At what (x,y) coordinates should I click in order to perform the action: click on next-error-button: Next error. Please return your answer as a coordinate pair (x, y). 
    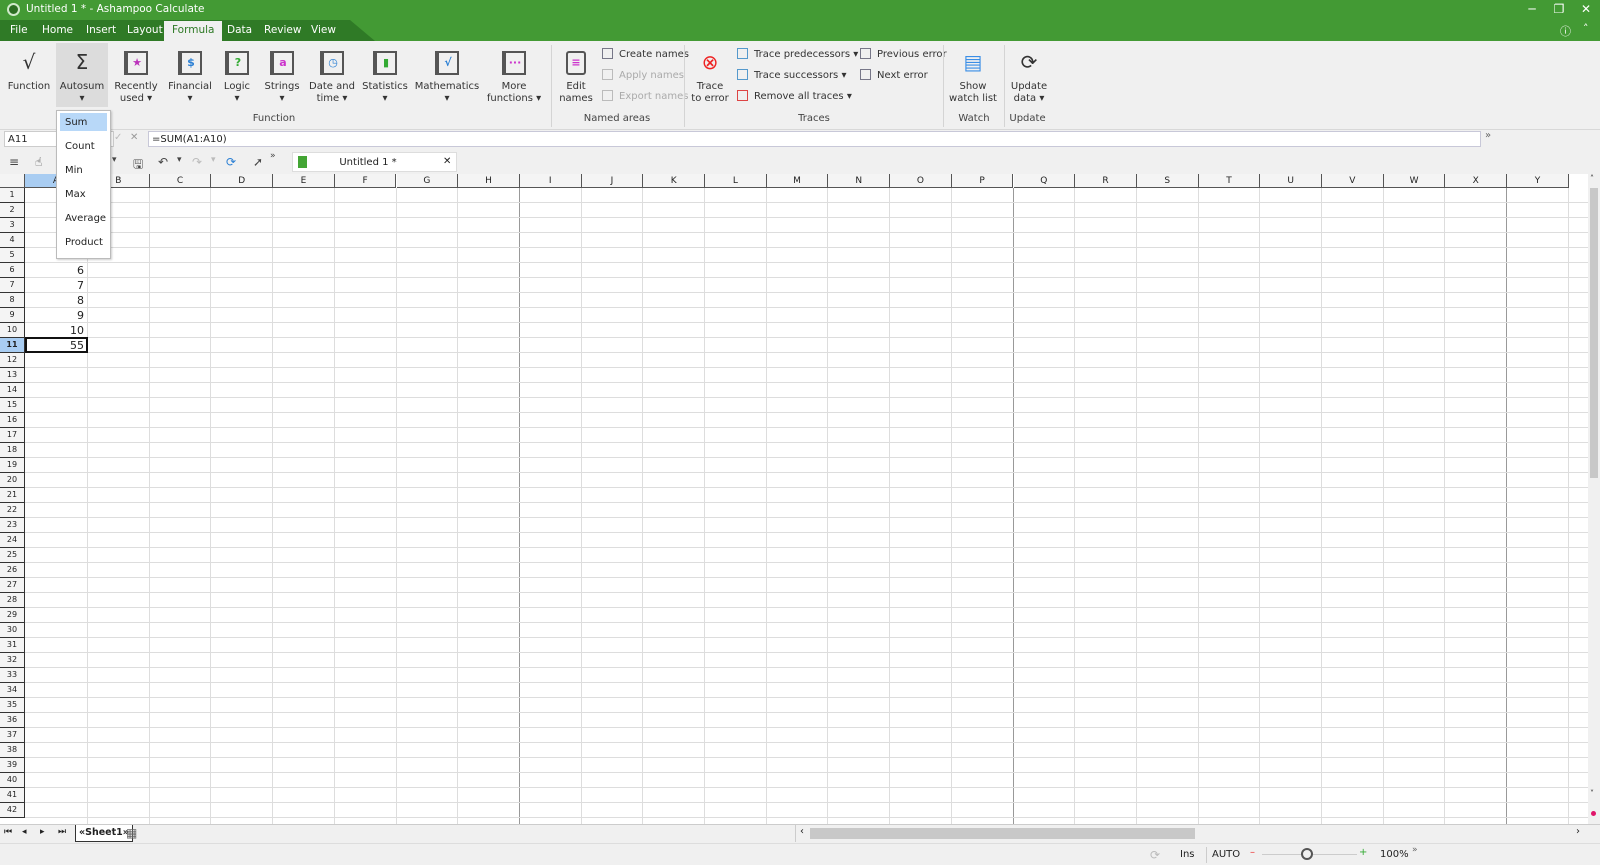
    Looking at the image, I should click on (894, 75).